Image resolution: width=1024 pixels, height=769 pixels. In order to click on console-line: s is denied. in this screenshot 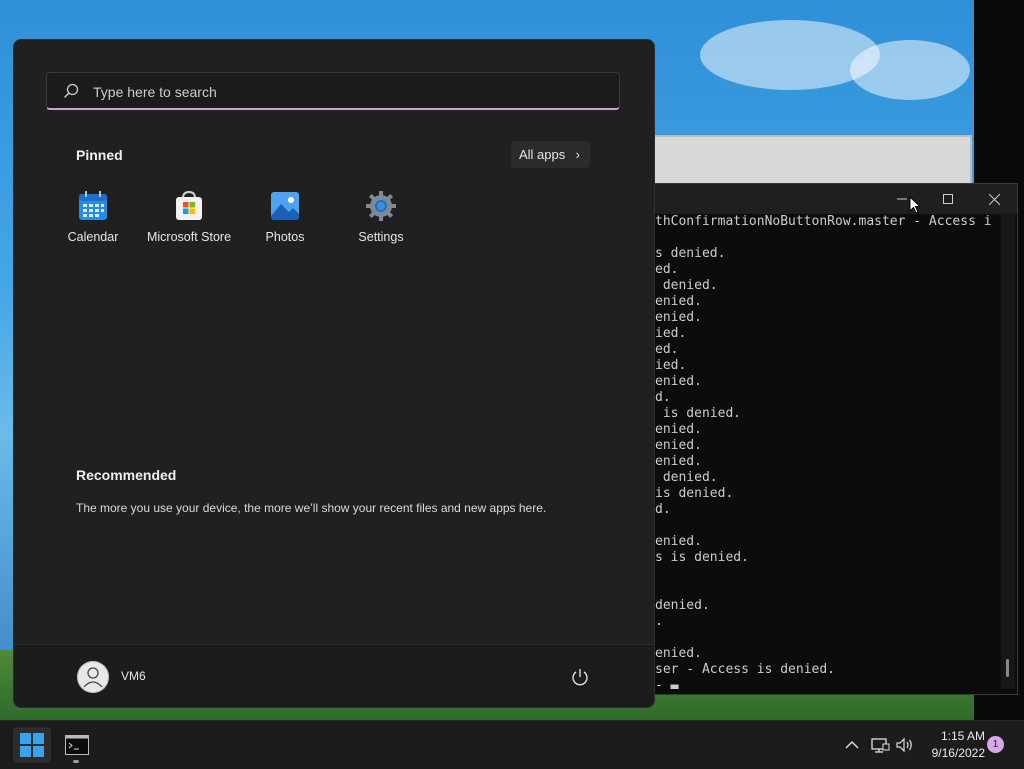, I will do `click(702, 557)`.